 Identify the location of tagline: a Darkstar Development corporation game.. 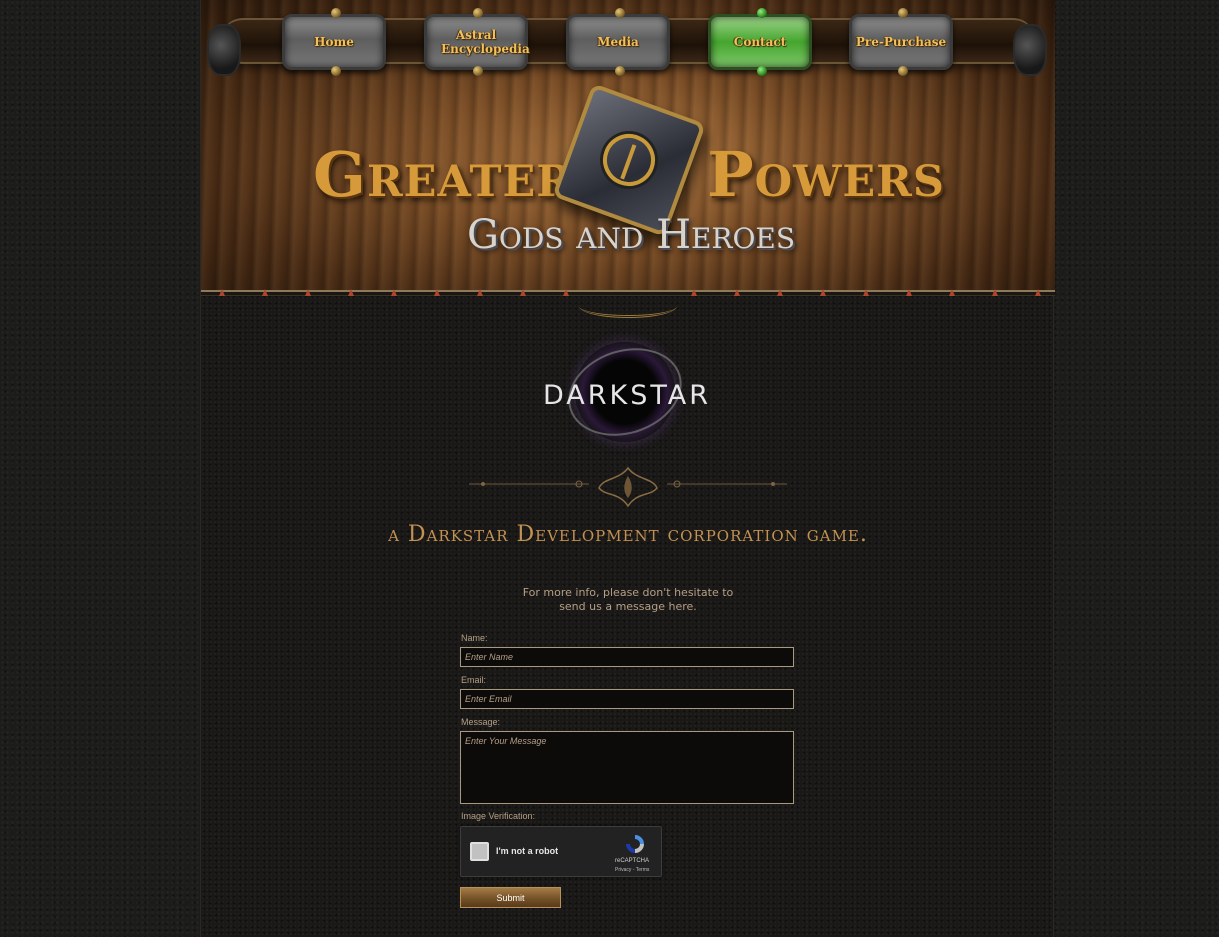
(628, 534).